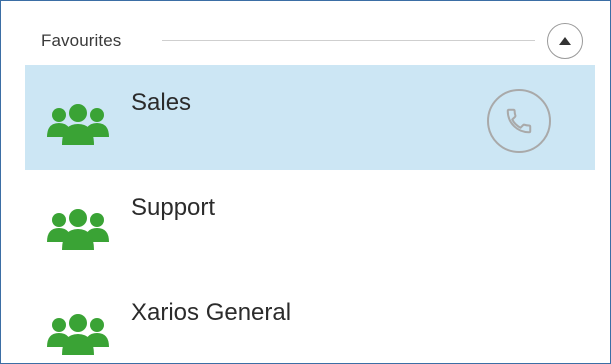  I want to click on favourites-section-header: Favourites, so click(305, 41).